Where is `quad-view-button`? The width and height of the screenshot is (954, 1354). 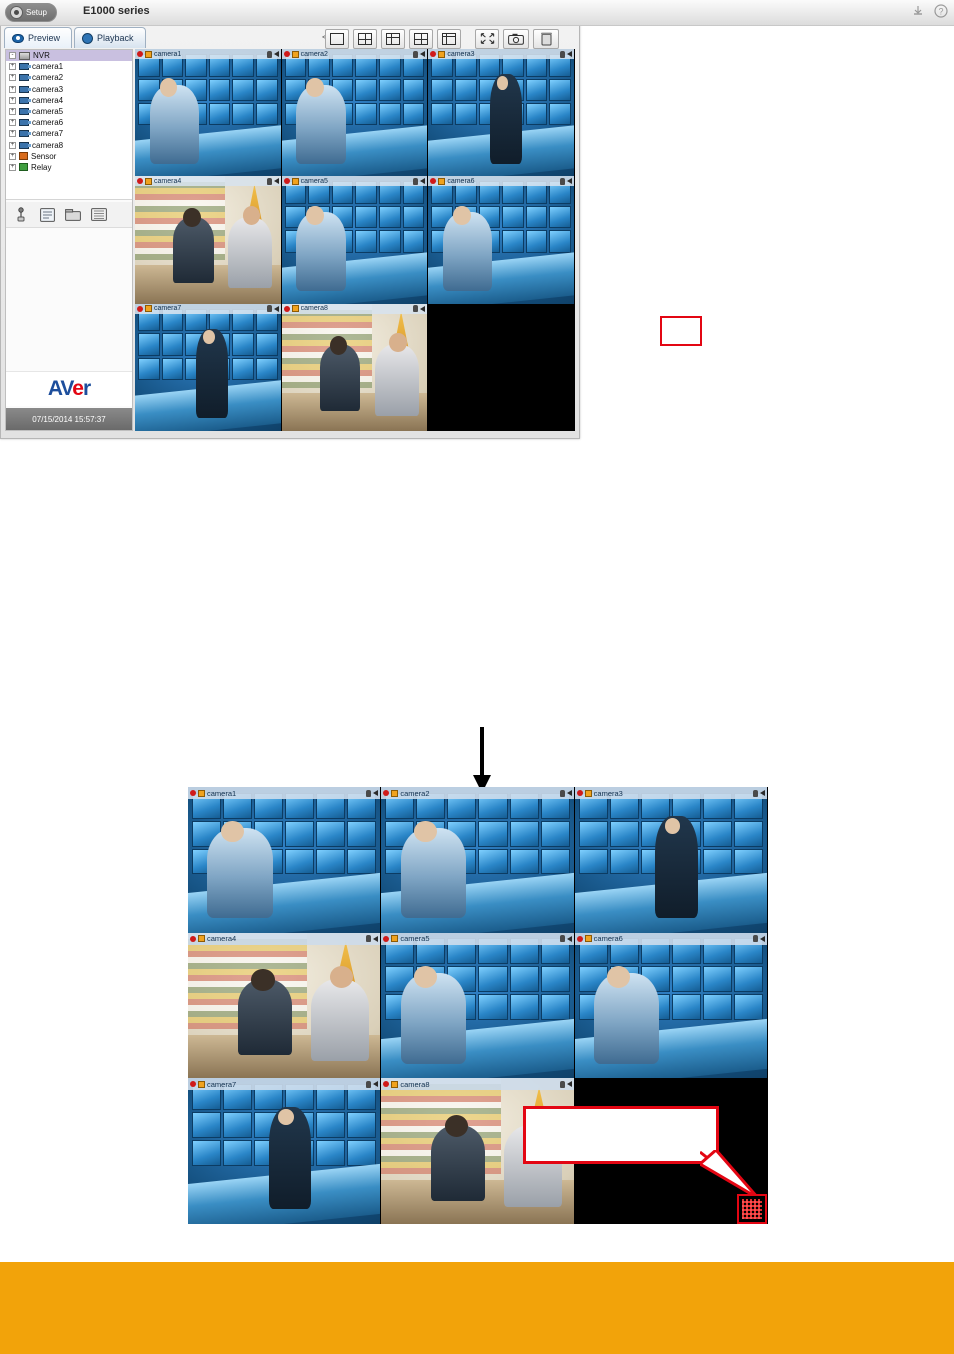
quad-view-button is located at coordinates (365, 38).